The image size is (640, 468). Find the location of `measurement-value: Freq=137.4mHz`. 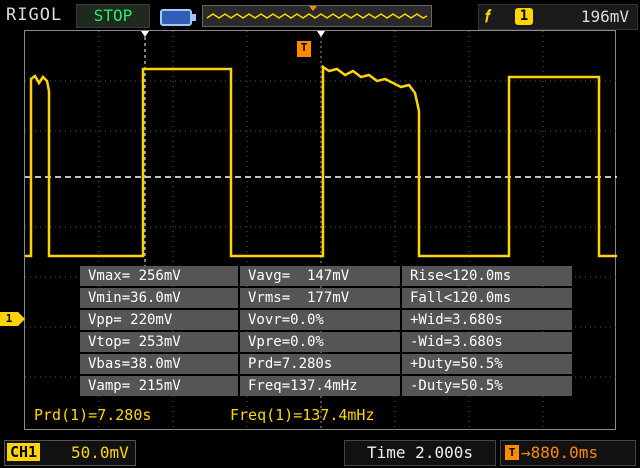

measurement-value: Freq=137.4mHz is located at coordinates (321, 386).